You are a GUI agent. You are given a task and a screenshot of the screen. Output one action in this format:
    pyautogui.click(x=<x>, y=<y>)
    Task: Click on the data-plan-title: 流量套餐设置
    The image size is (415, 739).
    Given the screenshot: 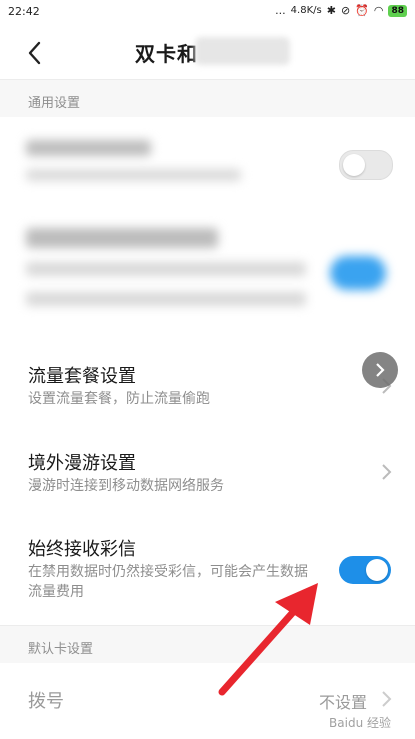 What is the action you would take?
    pyautogui.click(x=82, y=376)
    